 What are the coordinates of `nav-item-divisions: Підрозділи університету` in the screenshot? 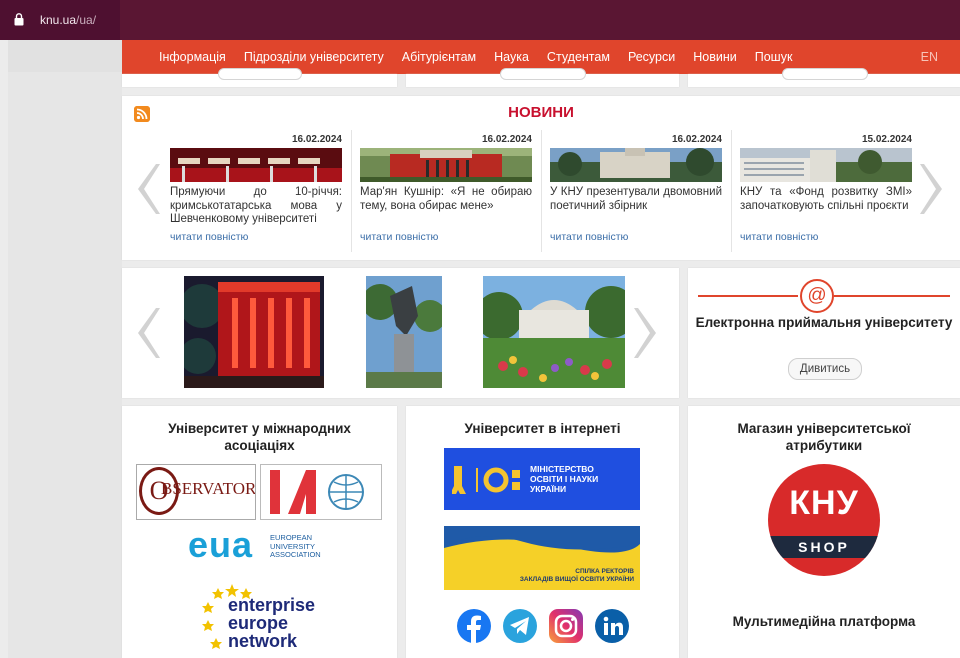 It's located at (314, 57).